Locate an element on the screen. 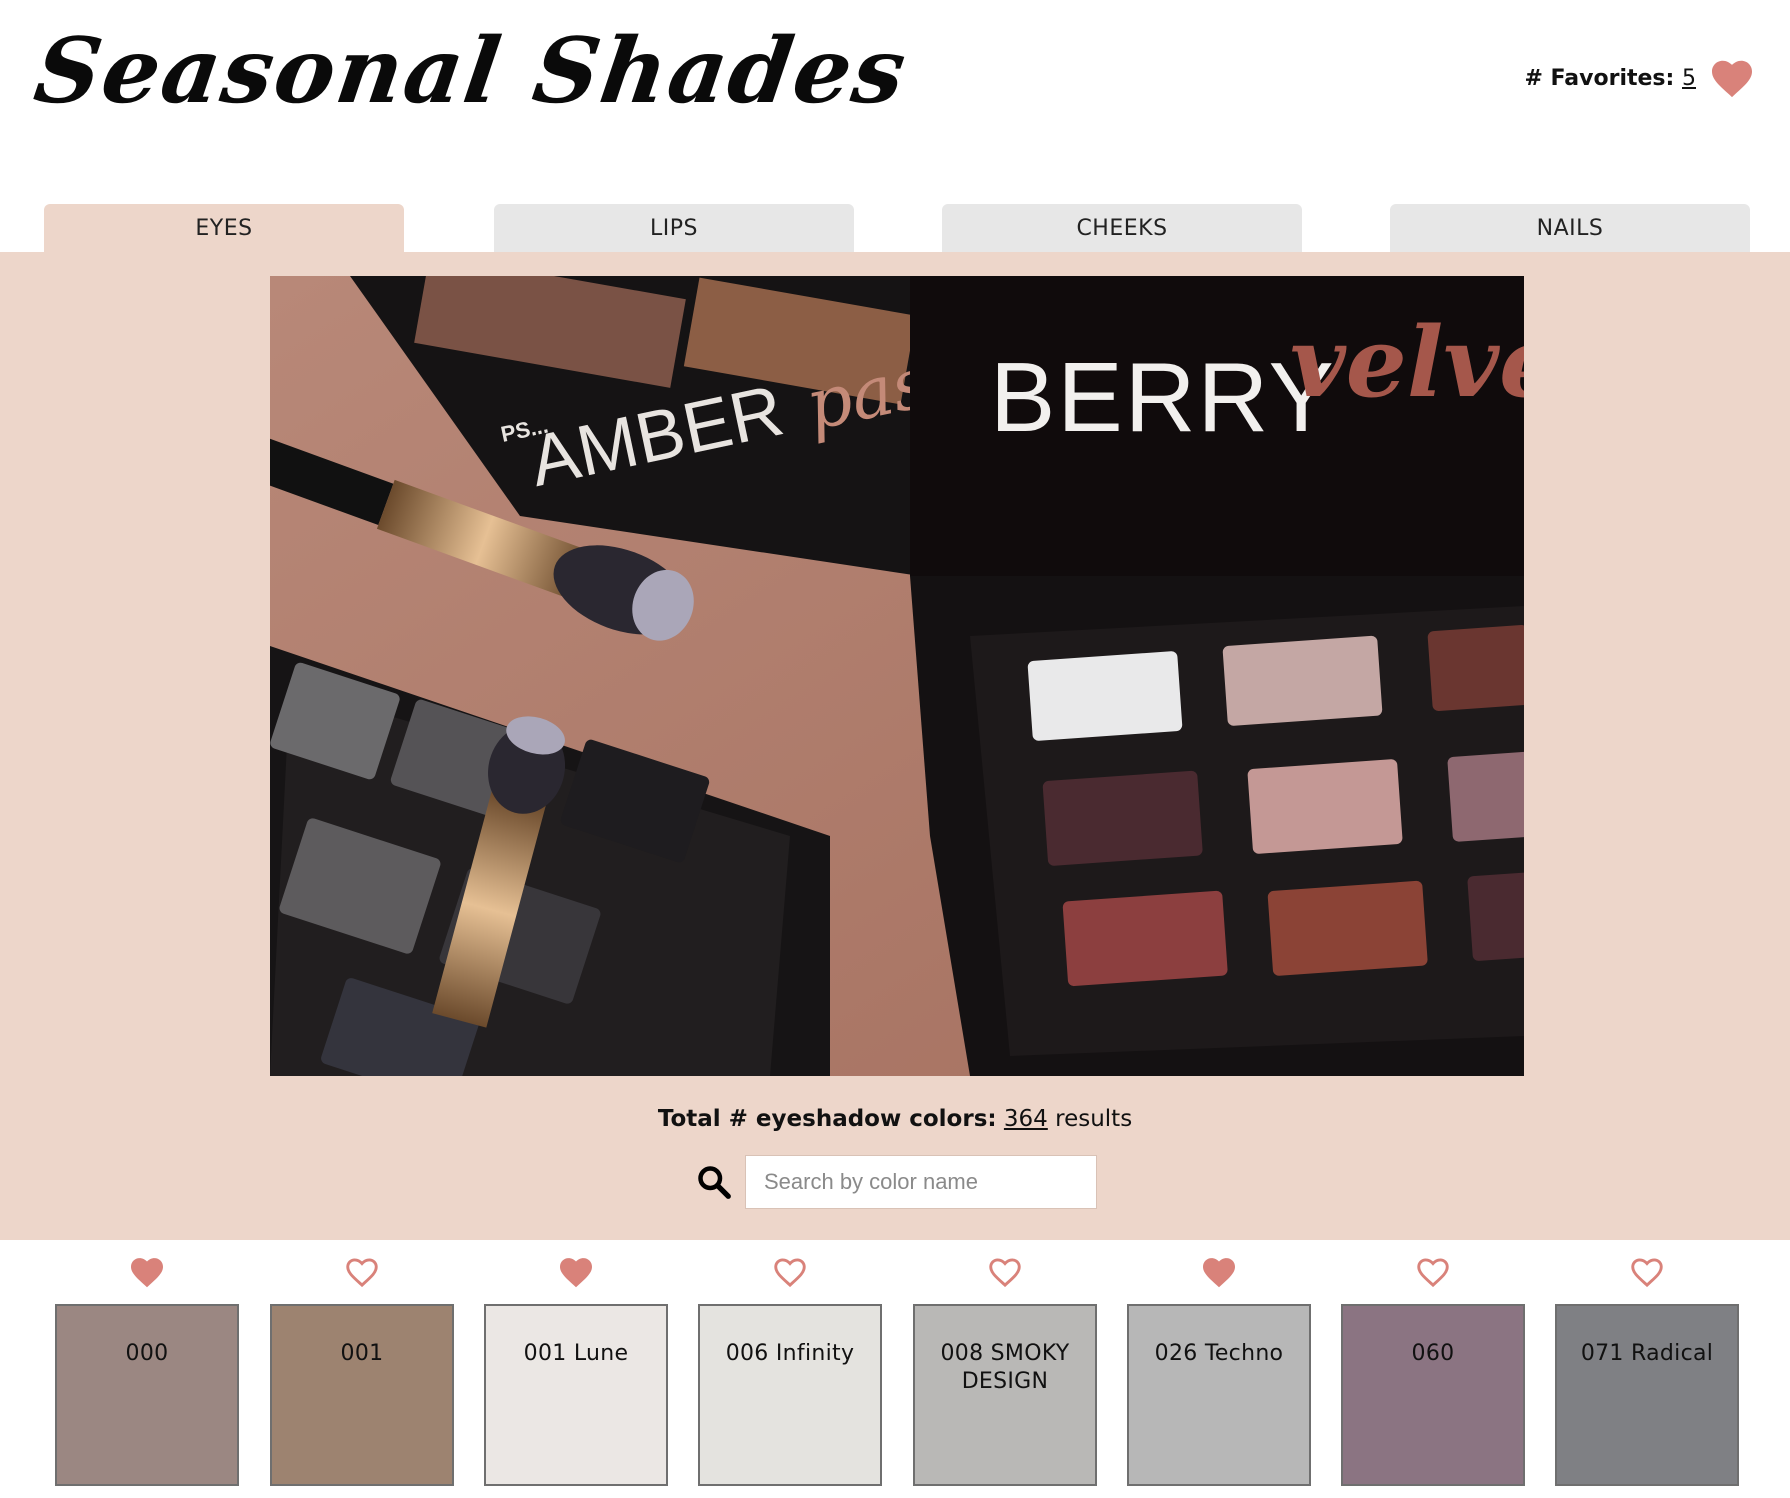 The height and width of the screenshot is (1498, 1790). tab-lips: LIPS is located at coordinates (674, 228).